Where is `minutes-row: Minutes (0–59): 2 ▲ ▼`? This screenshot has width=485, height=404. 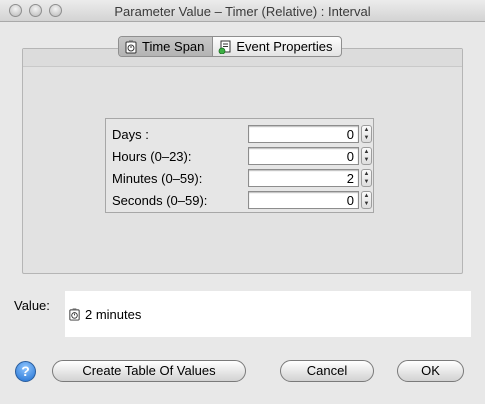
minutes-row: Minutes (0–59): 2 ▲ ▼ is located at coordinates (239, 178).